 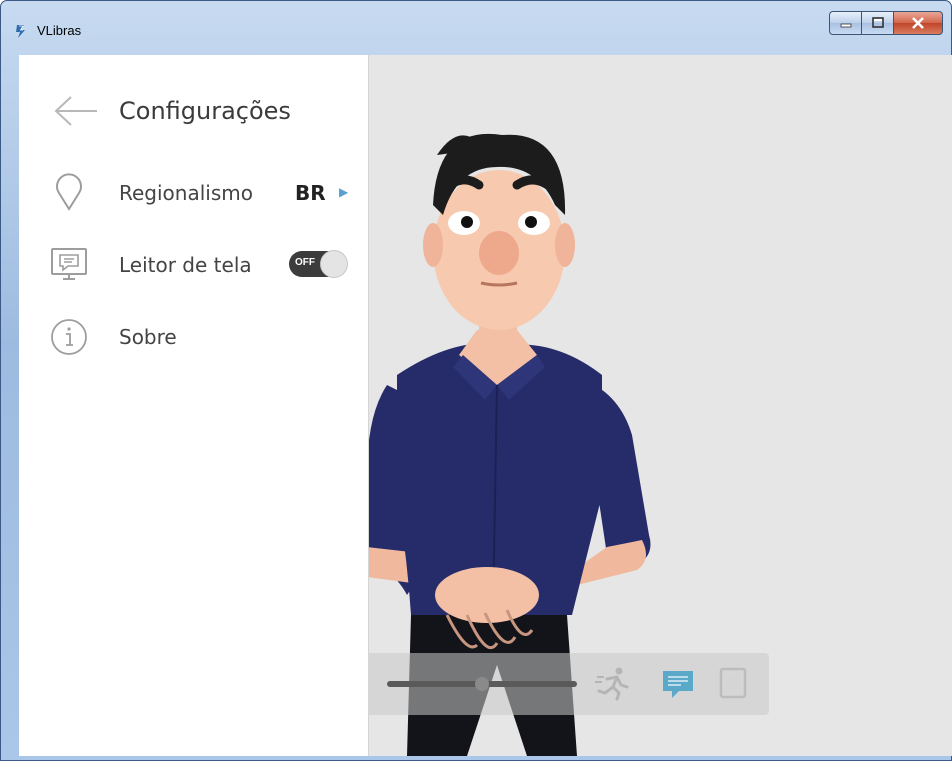 I want to click on dictionary-icon, so click(x=733, y=683).